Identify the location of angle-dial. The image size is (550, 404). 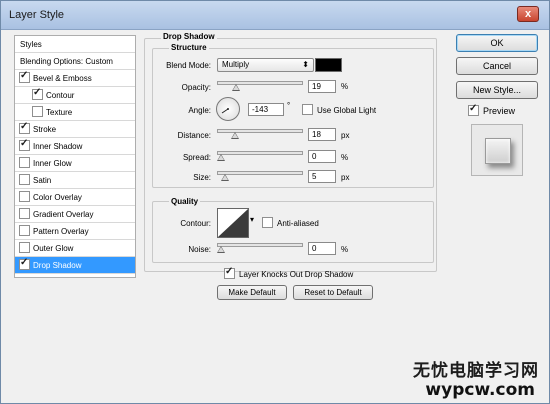
(228, 109).